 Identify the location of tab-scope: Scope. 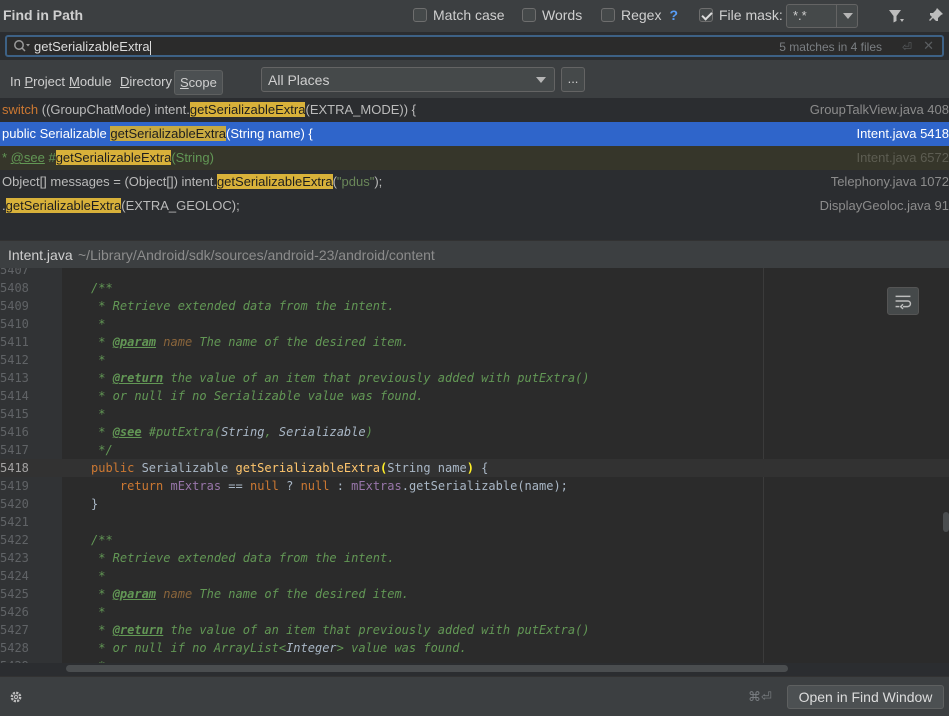
(198, 82).